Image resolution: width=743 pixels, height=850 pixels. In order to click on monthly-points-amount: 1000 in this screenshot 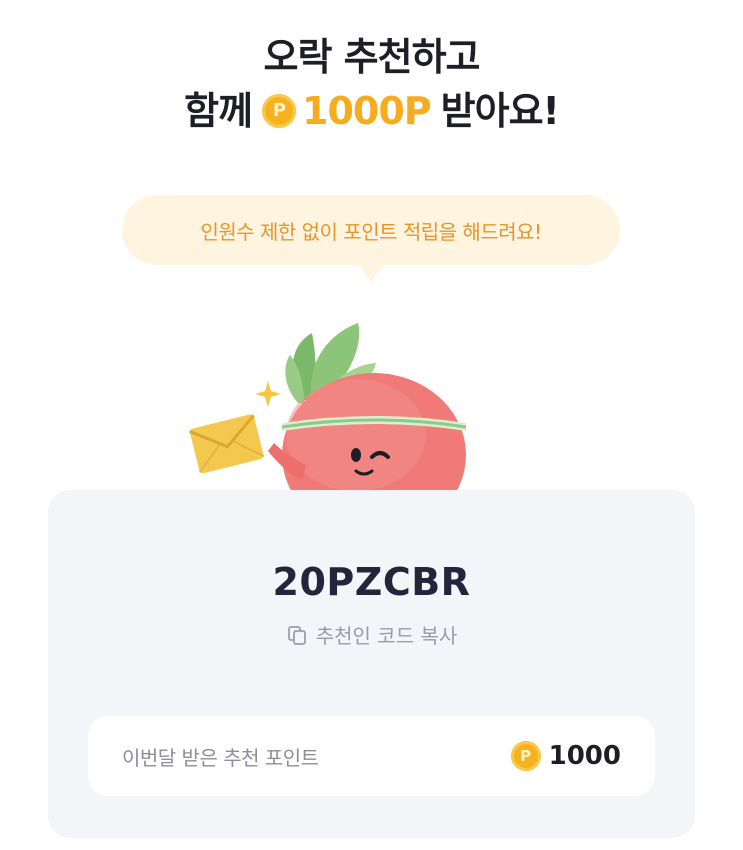, I will do `click(584, 756)`.